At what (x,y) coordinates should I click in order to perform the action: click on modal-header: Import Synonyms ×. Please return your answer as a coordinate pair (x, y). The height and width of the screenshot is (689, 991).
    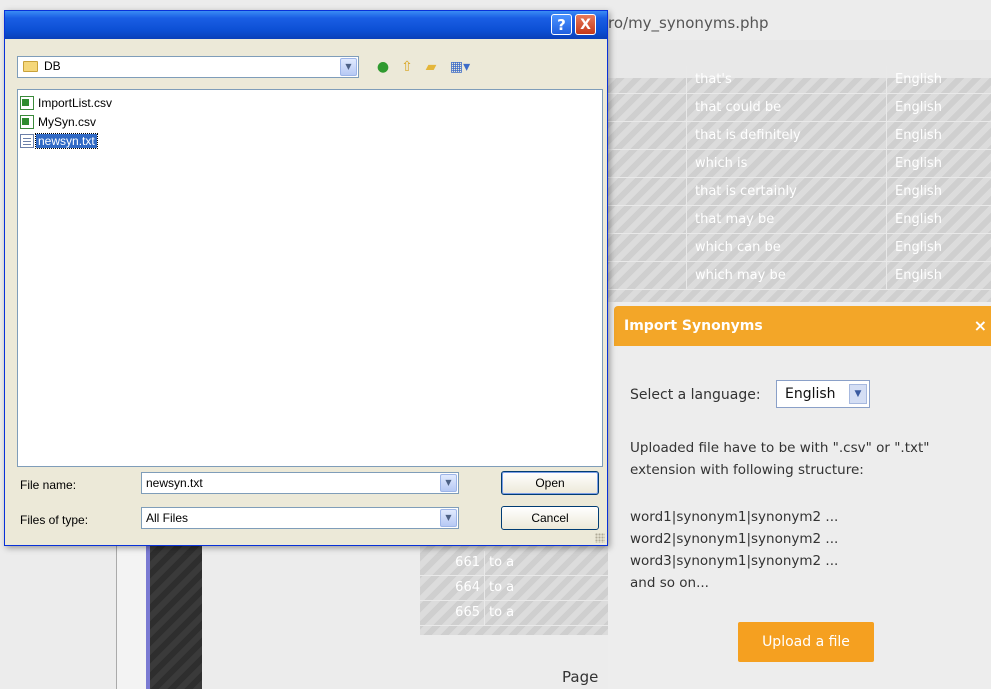
    Looking at the image, I should click on (802, 326).